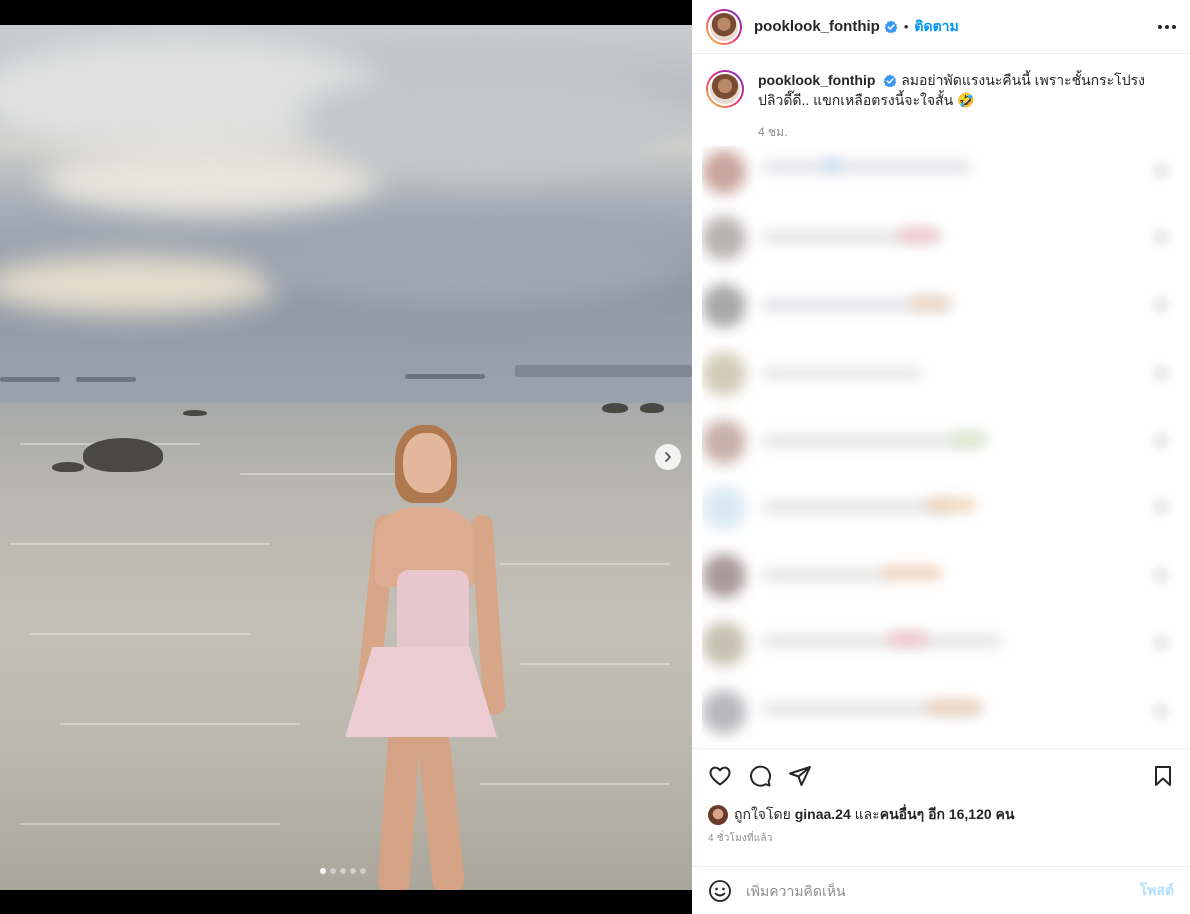  What do you see at coordinates (867, 814) in the screenshot?
I see `likes-middle: และ` at bounding box center [867, 814].